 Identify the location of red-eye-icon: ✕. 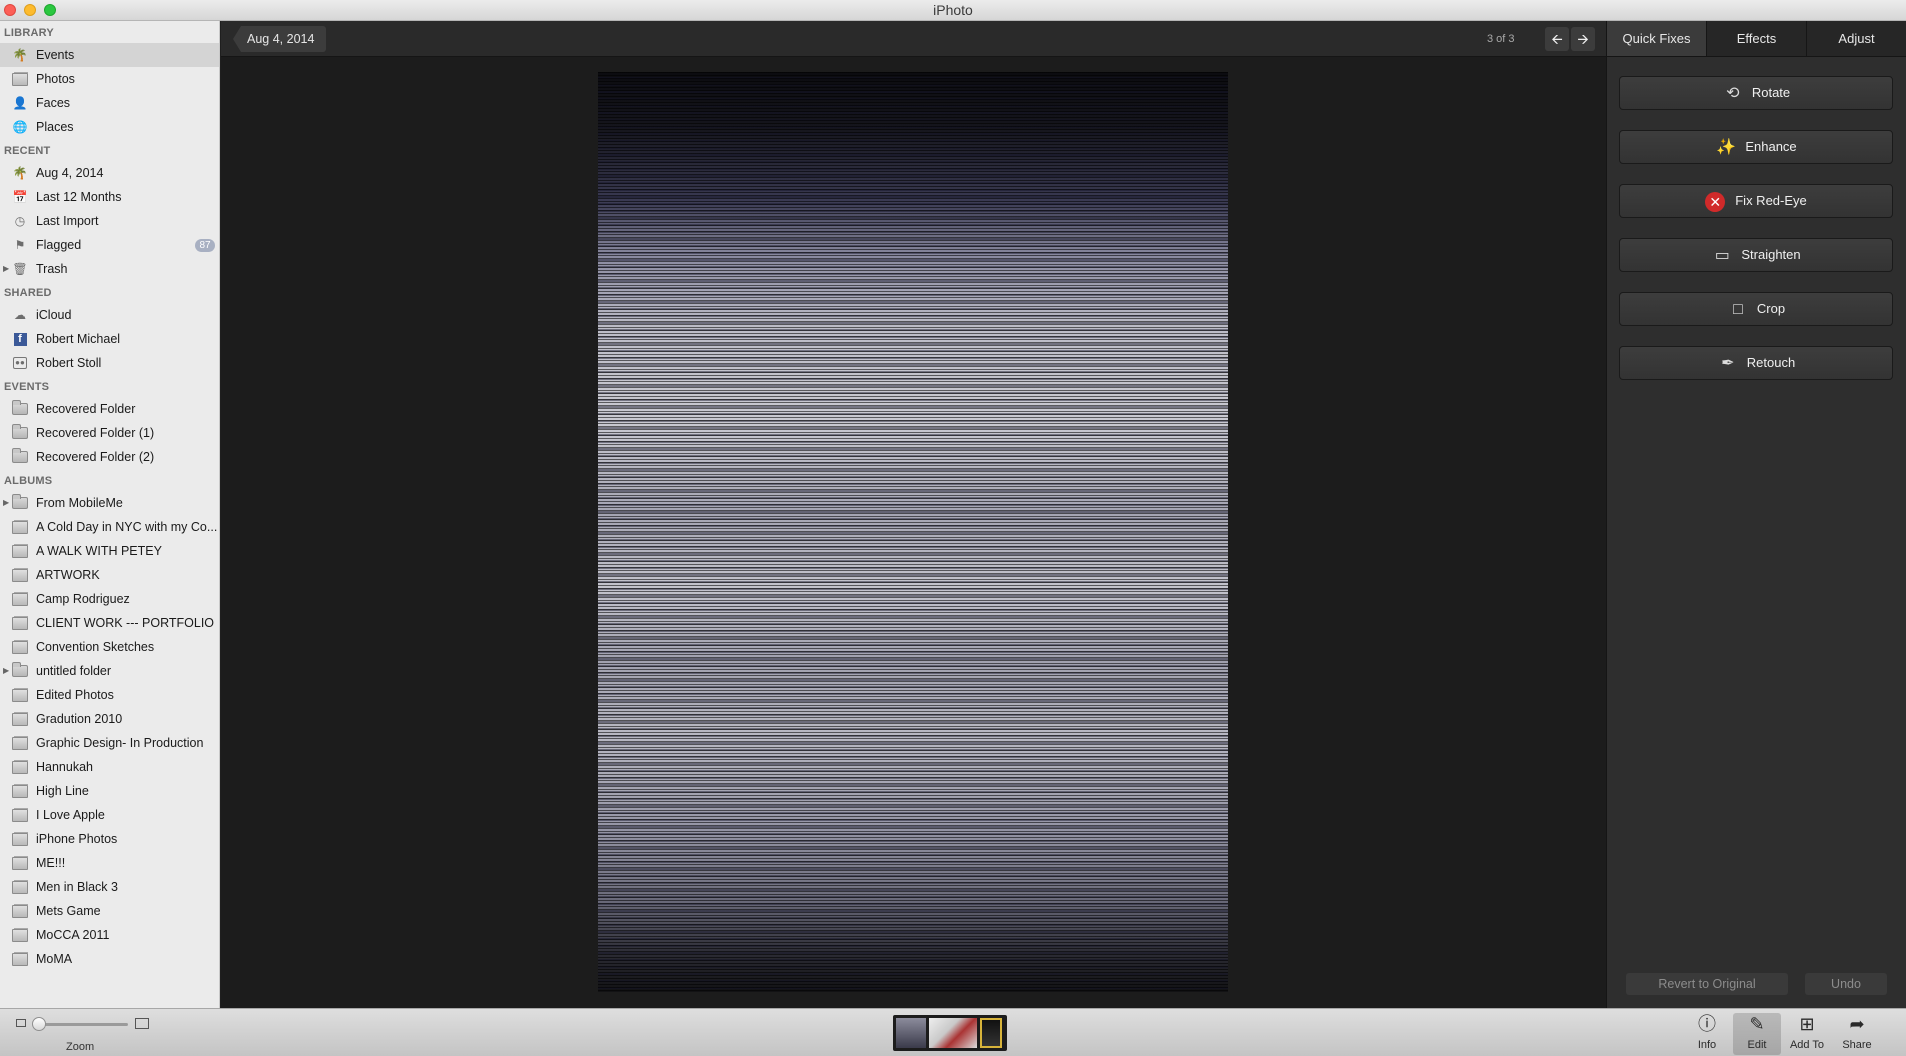
(1715, 201).